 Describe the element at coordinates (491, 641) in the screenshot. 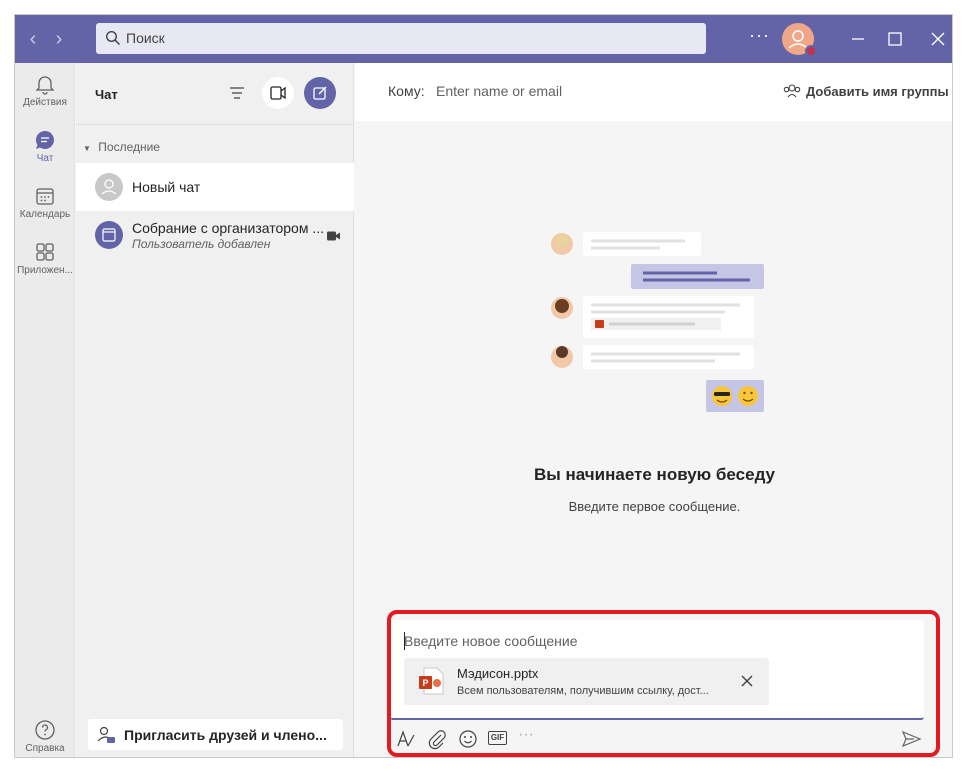

I see `message-input: Введите новое сообщение` at that location.